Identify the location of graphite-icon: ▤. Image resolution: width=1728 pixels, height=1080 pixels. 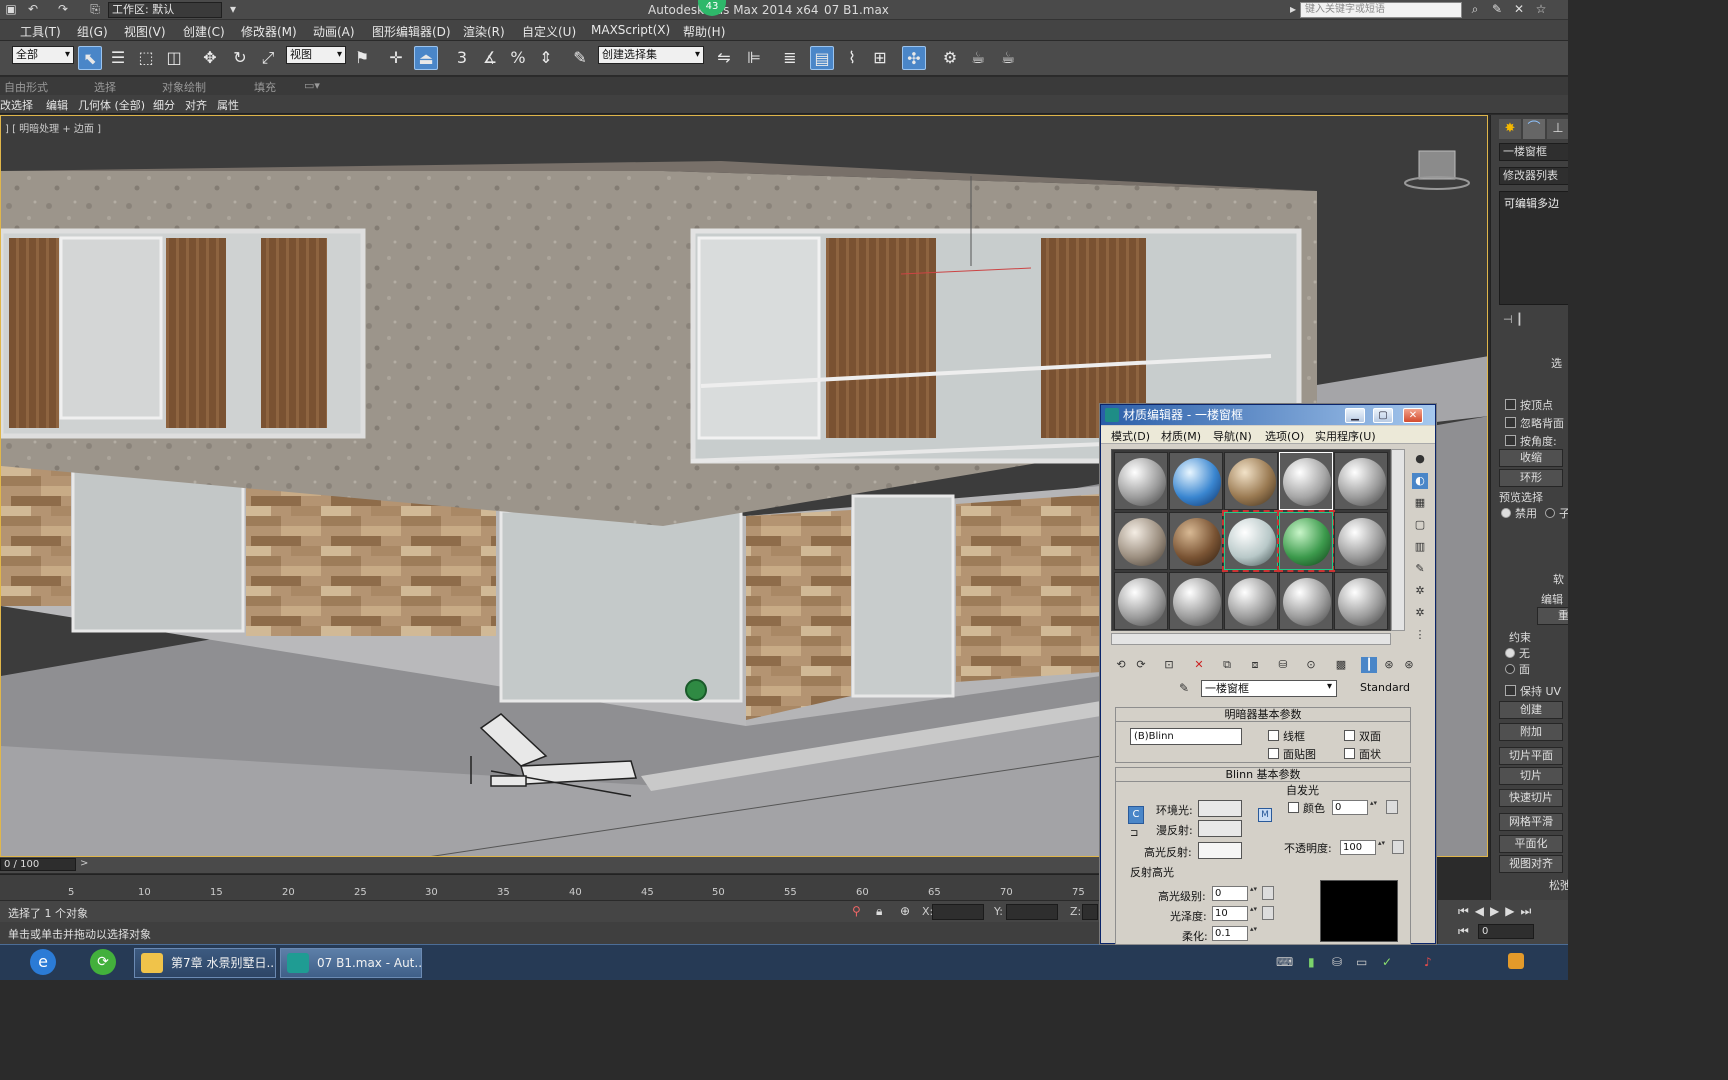
(822, 58).